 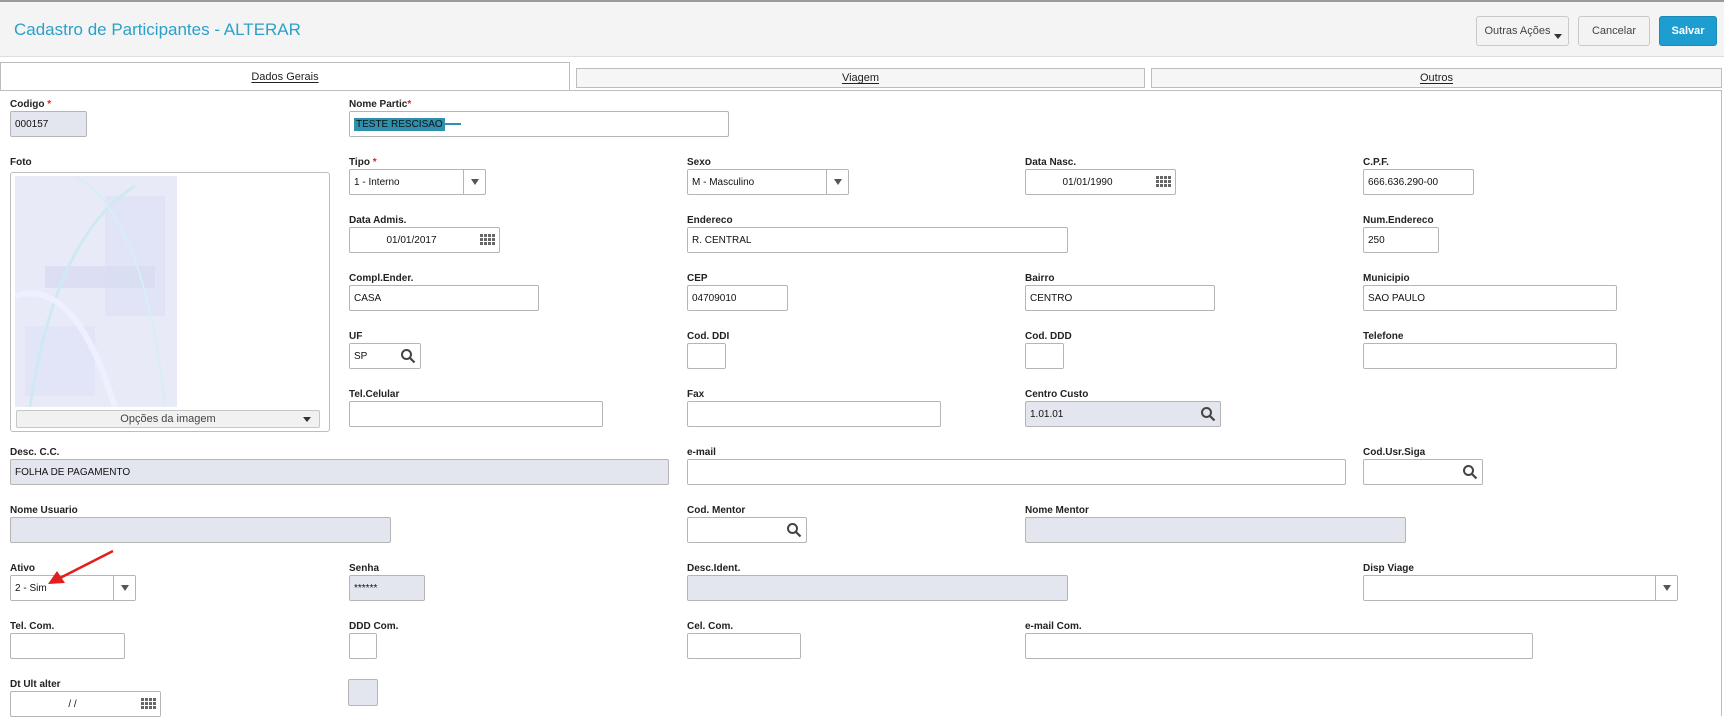 What do you see at coordinates (1423, 472) in the screenshot?
I see `cod-usr-siga-field` at bounding box center [1423, 472].